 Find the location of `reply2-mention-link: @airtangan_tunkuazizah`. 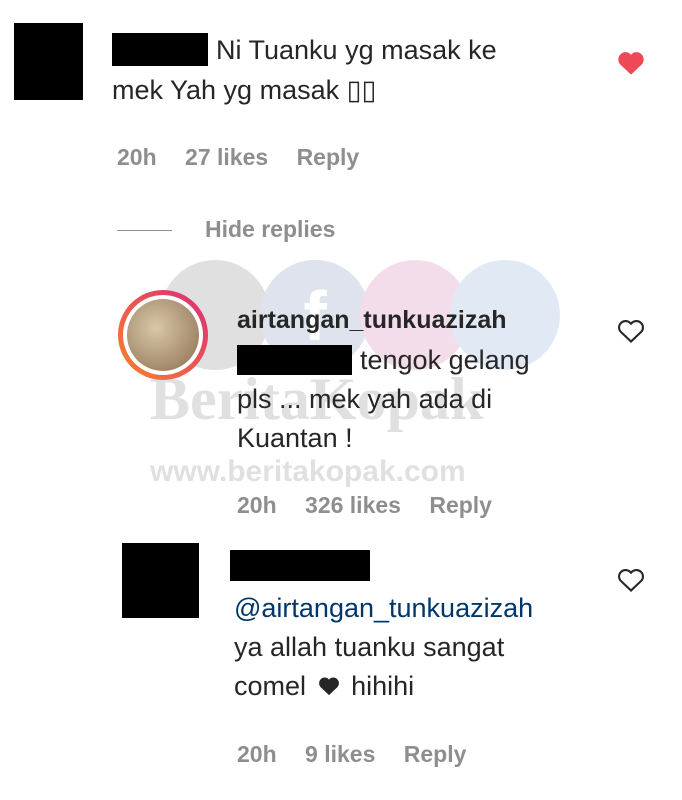

reply2-mention-link: @airtangan_tunkuazizah is located at coordinates (383, 608).